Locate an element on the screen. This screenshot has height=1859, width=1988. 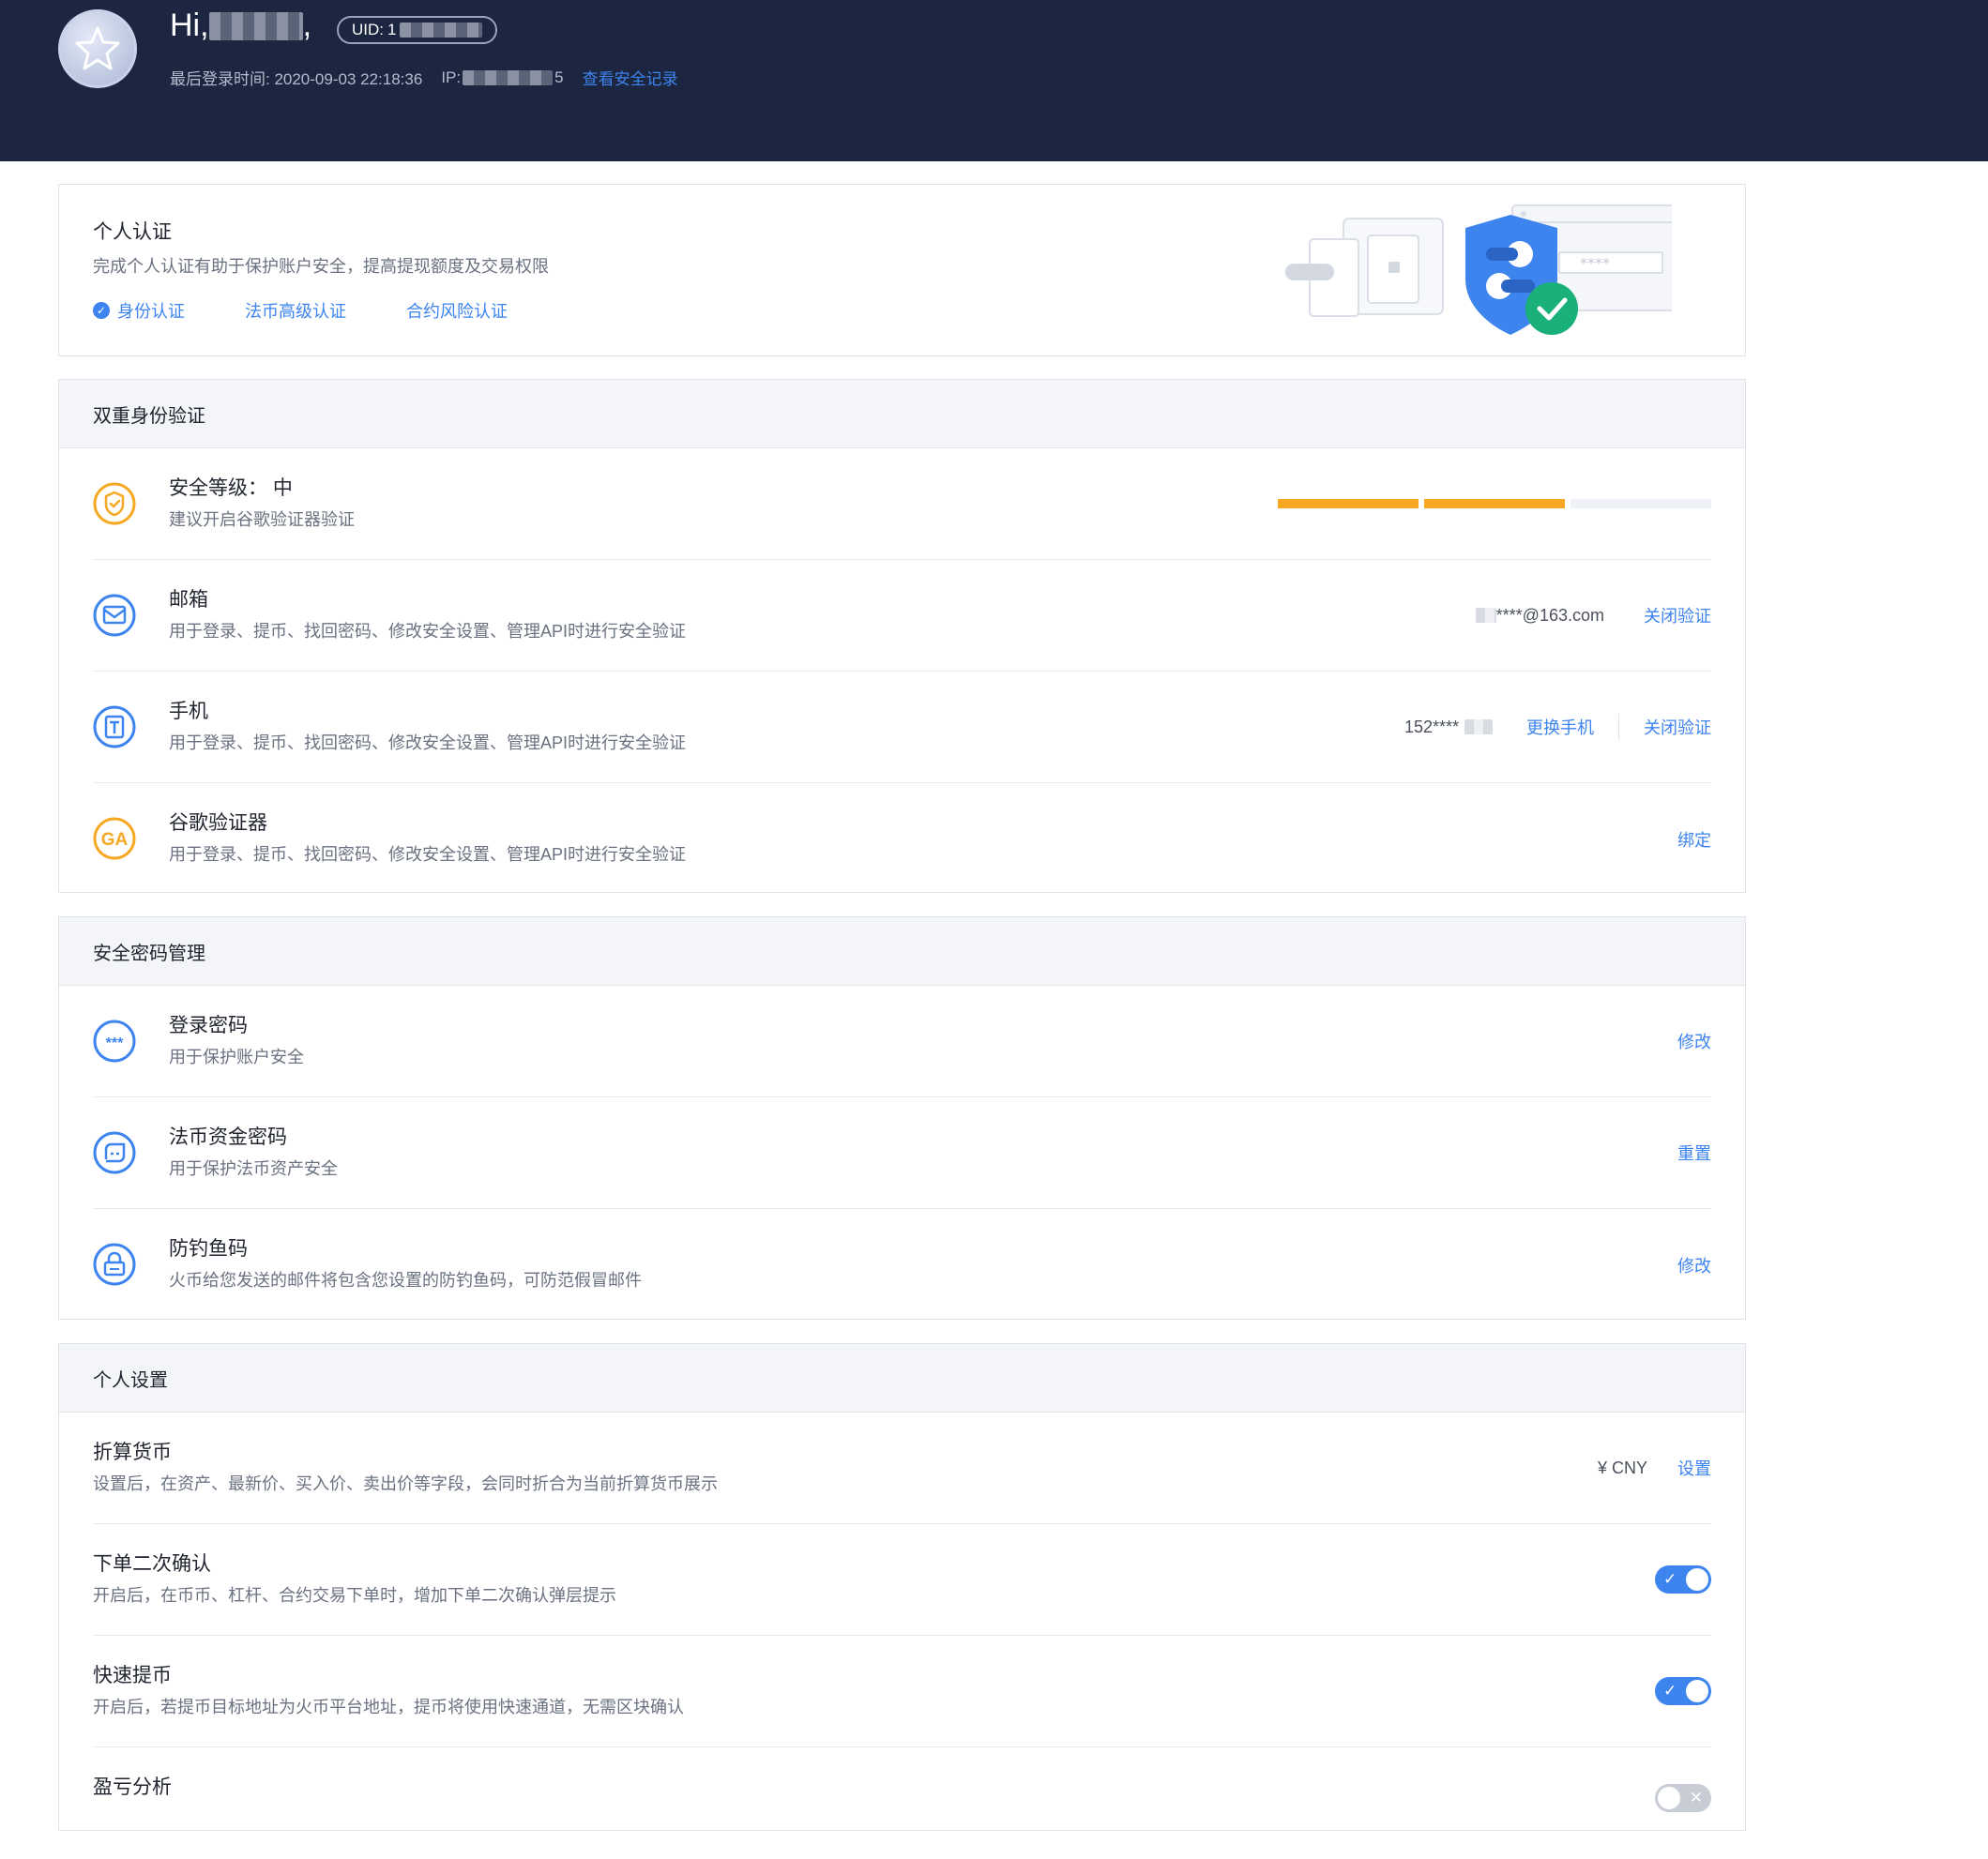
order-confirm-actions: ✓ is located at coordinates (1683, 1579).